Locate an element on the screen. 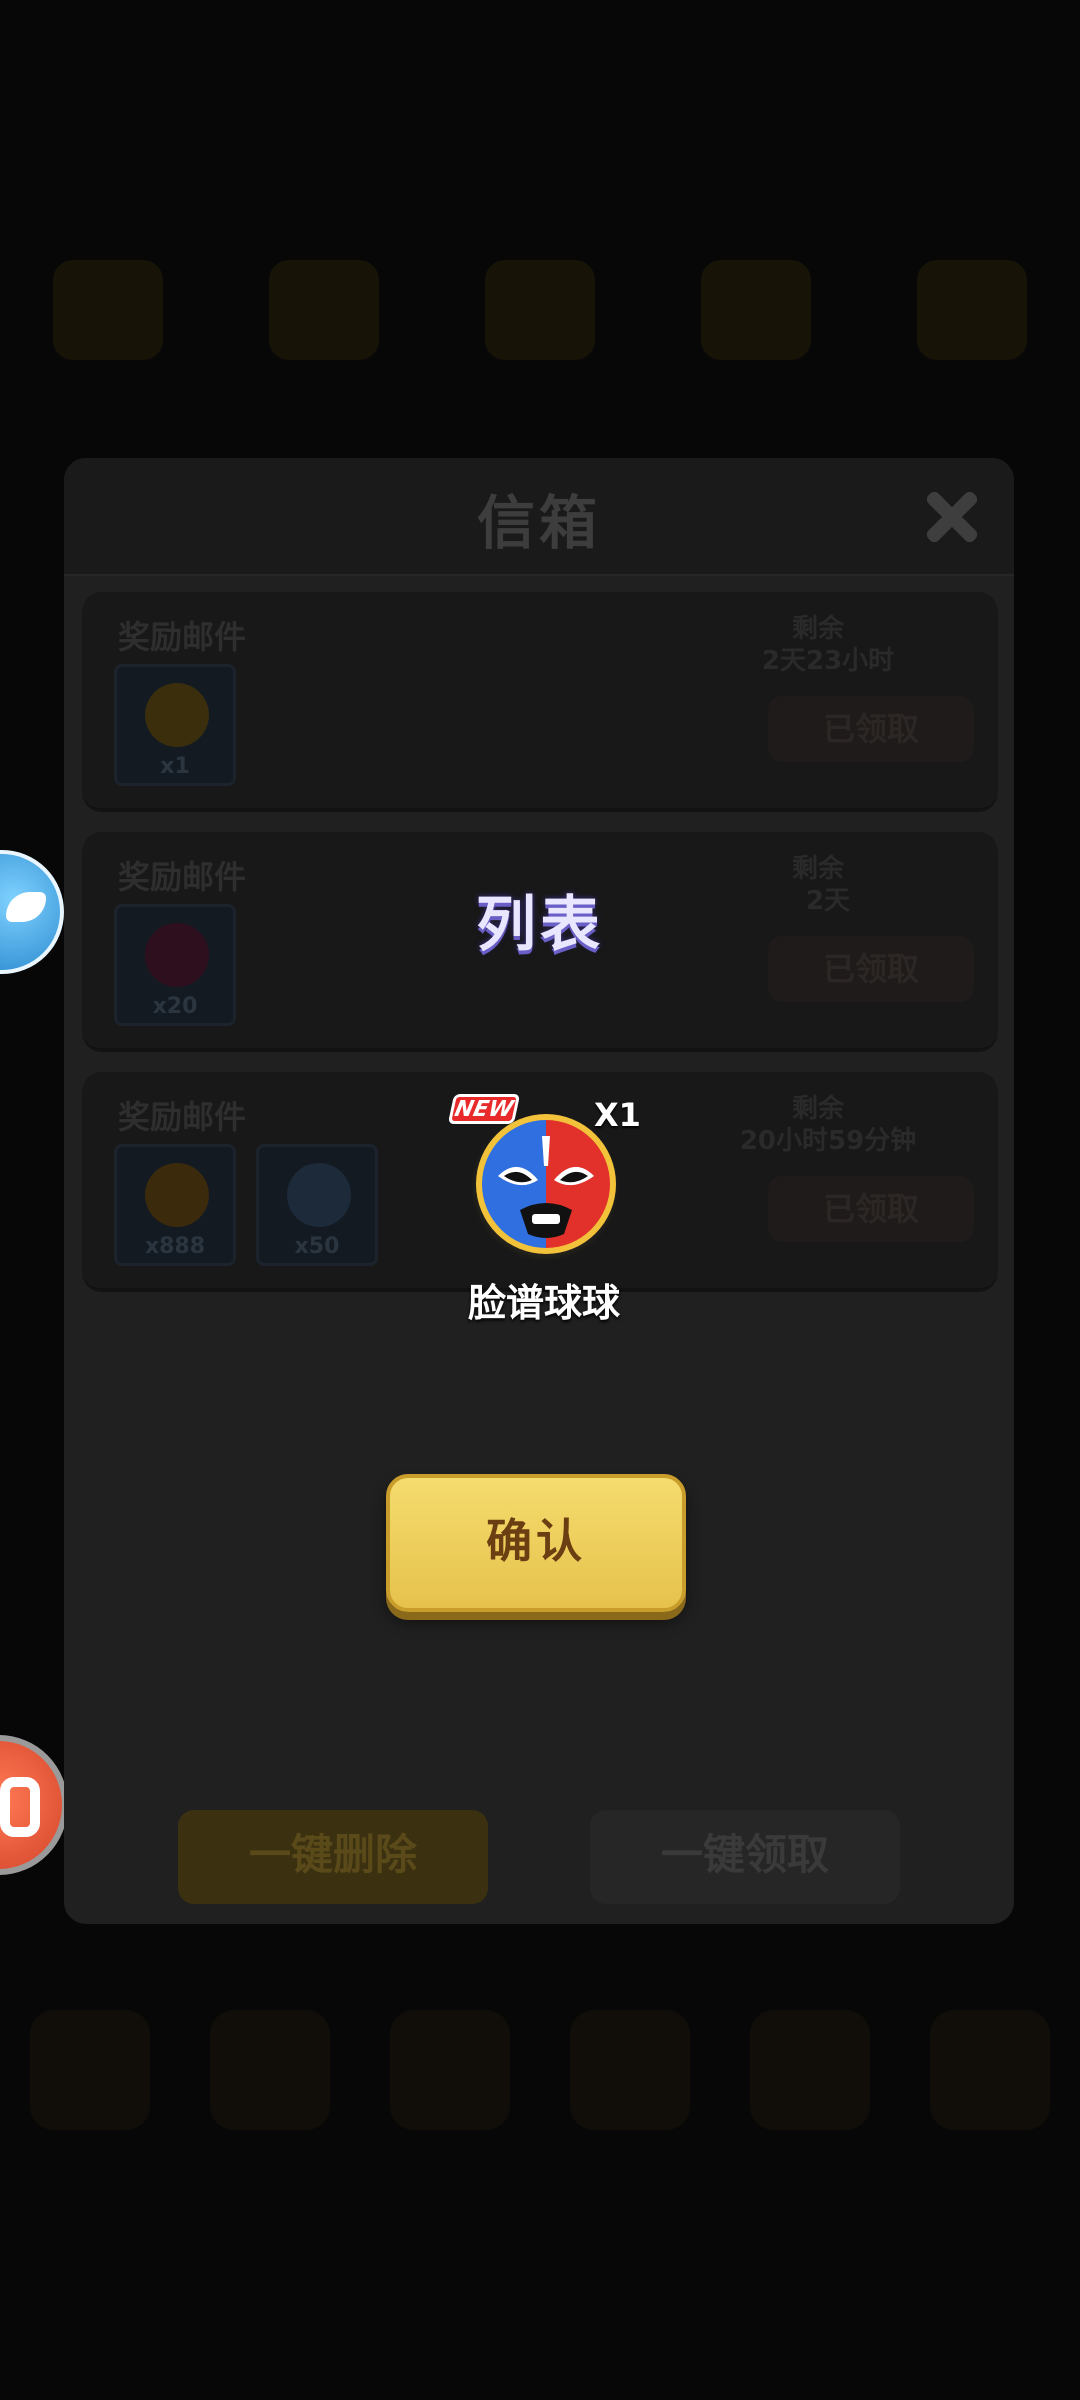  mail-card: 奖励邮件 x1 剩余 2天23小时 已领取 is located at coordinates (540, 702).